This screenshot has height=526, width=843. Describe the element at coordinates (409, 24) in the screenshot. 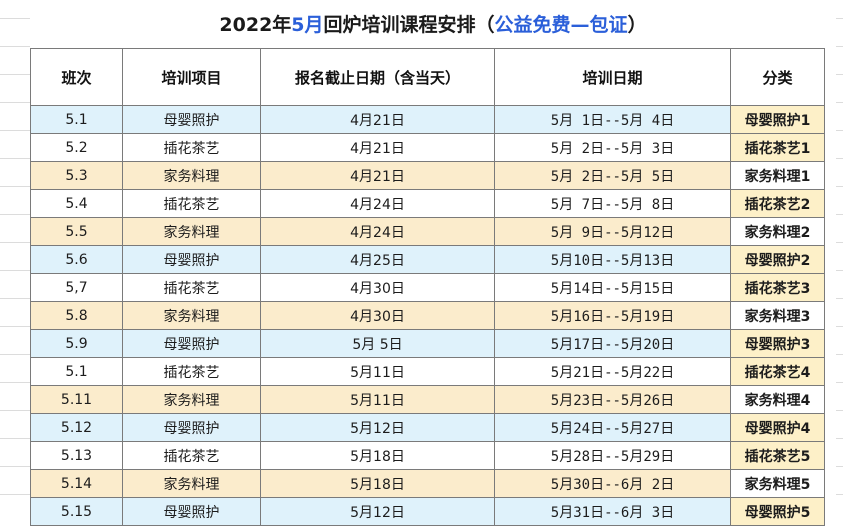

I see `title-main: 回炉培训课程安排（` at that location.